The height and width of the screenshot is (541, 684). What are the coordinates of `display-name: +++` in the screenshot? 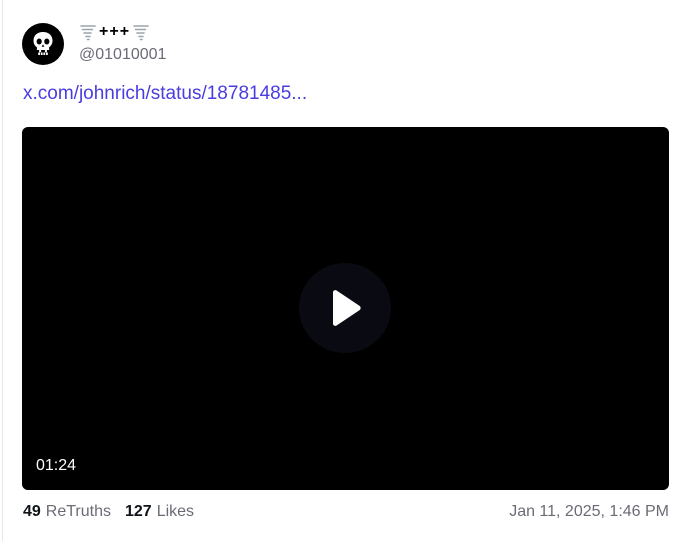 It's located at (122, 32).